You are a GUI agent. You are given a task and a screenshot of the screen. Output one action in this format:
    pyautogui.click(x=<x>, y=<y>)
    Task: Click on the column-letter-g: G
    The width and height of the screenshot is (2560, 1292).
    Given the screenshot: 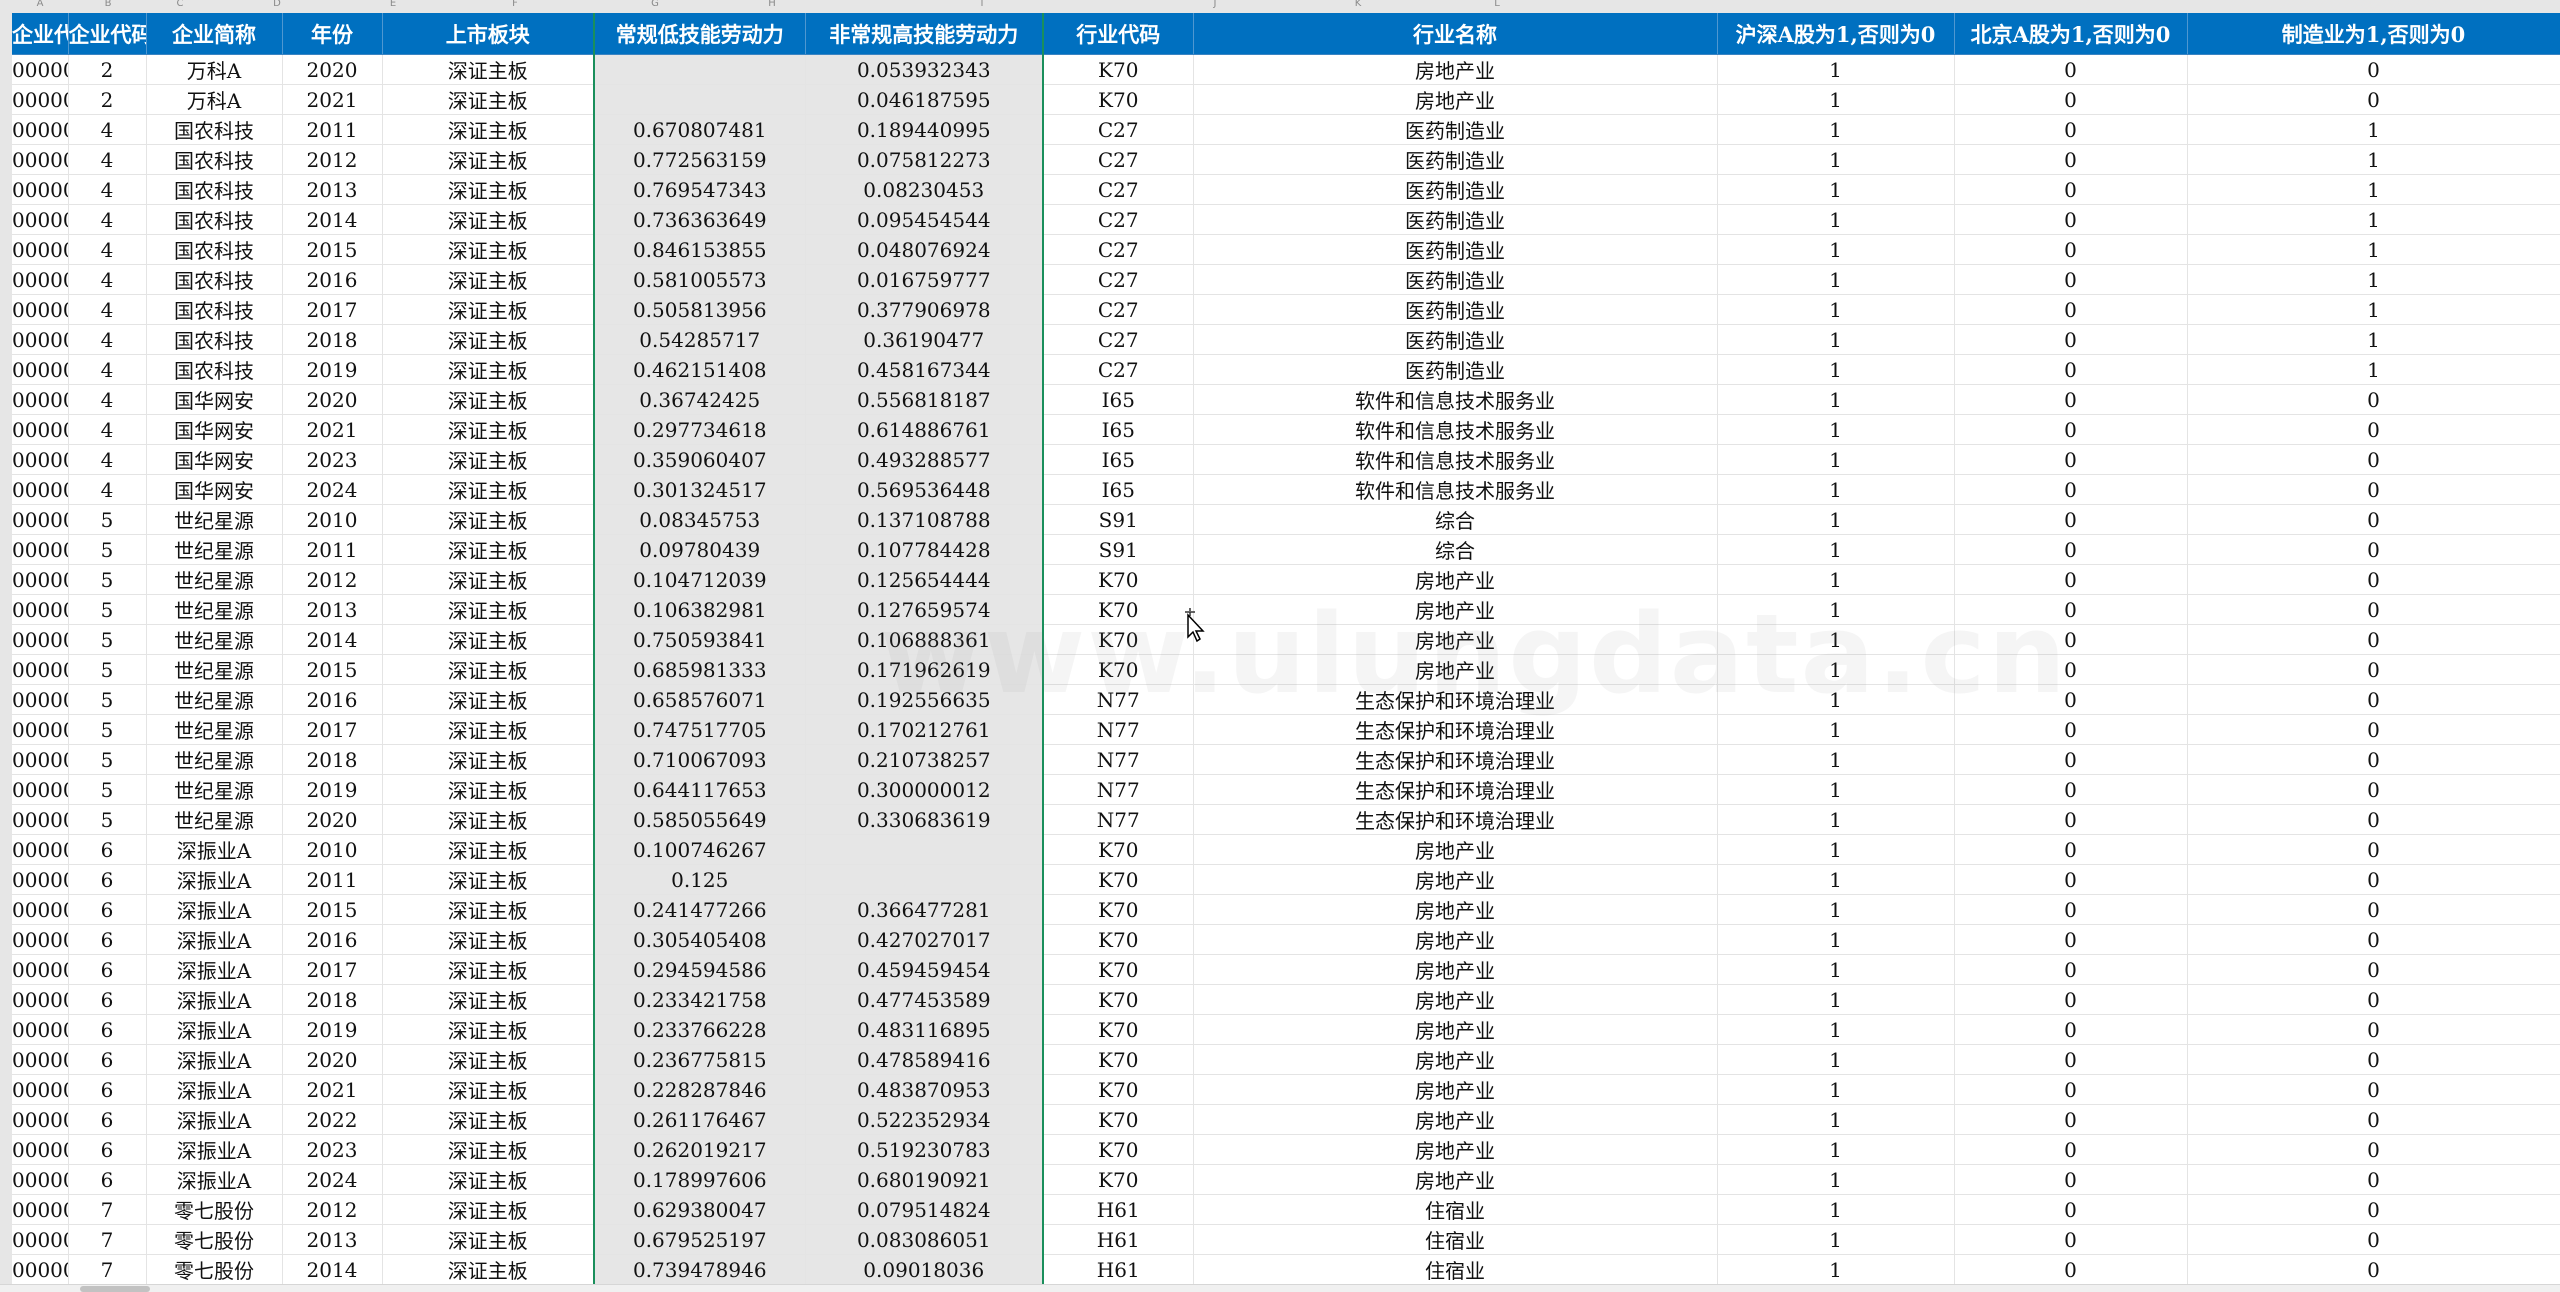 What is the action you would take?
    pyautogui.click(x=655, y=4)
    